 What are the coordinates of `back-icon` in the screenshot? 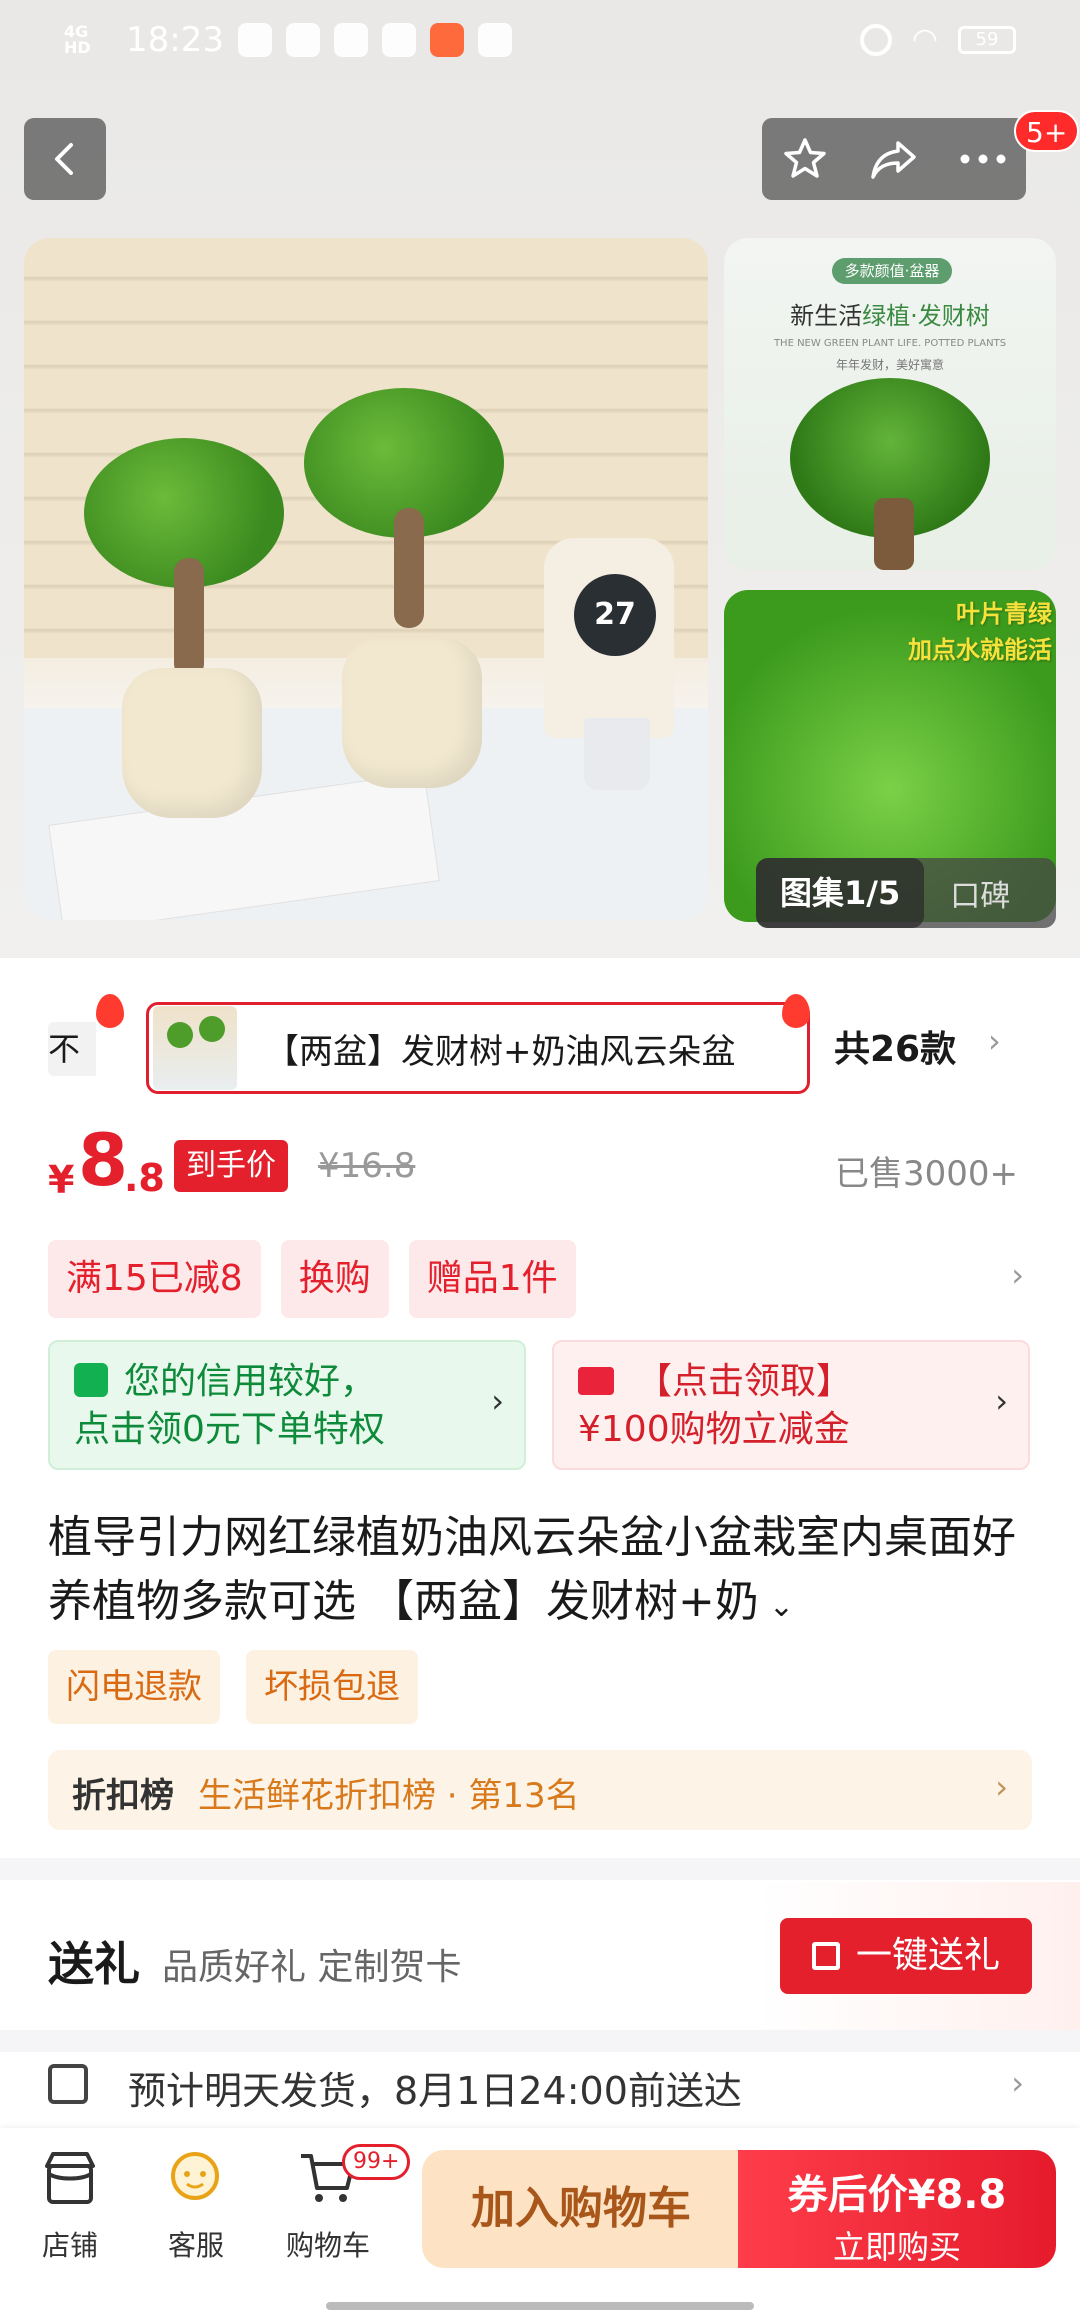 It's located at (64, 159).